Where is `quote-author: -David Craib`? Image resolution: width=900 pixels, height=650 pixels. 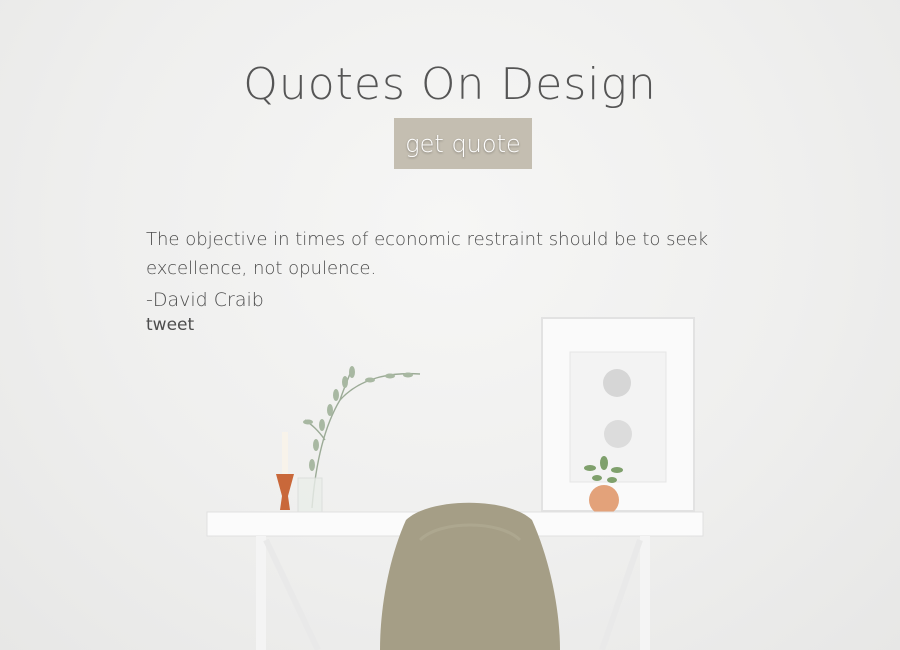 quote-author: -David Craib is located at coordinates (205, 300).